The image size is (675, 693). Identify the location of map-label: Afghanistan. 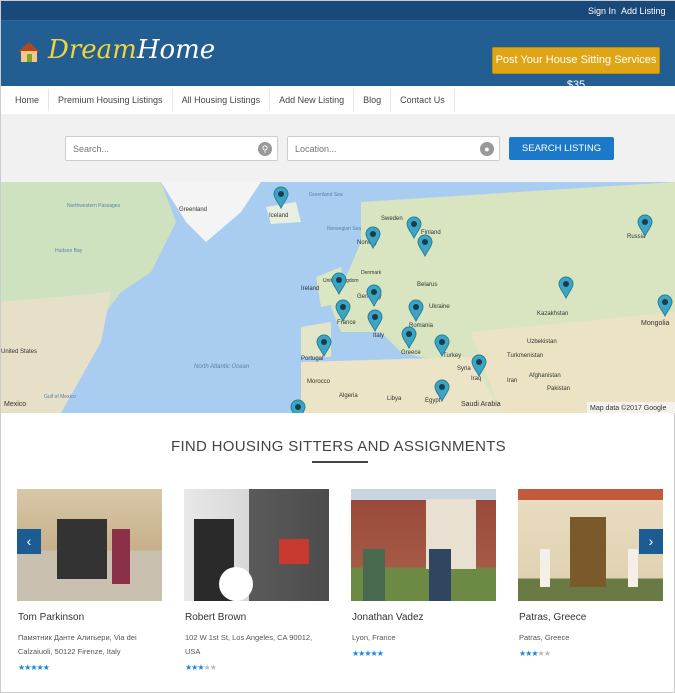
(545, 376).